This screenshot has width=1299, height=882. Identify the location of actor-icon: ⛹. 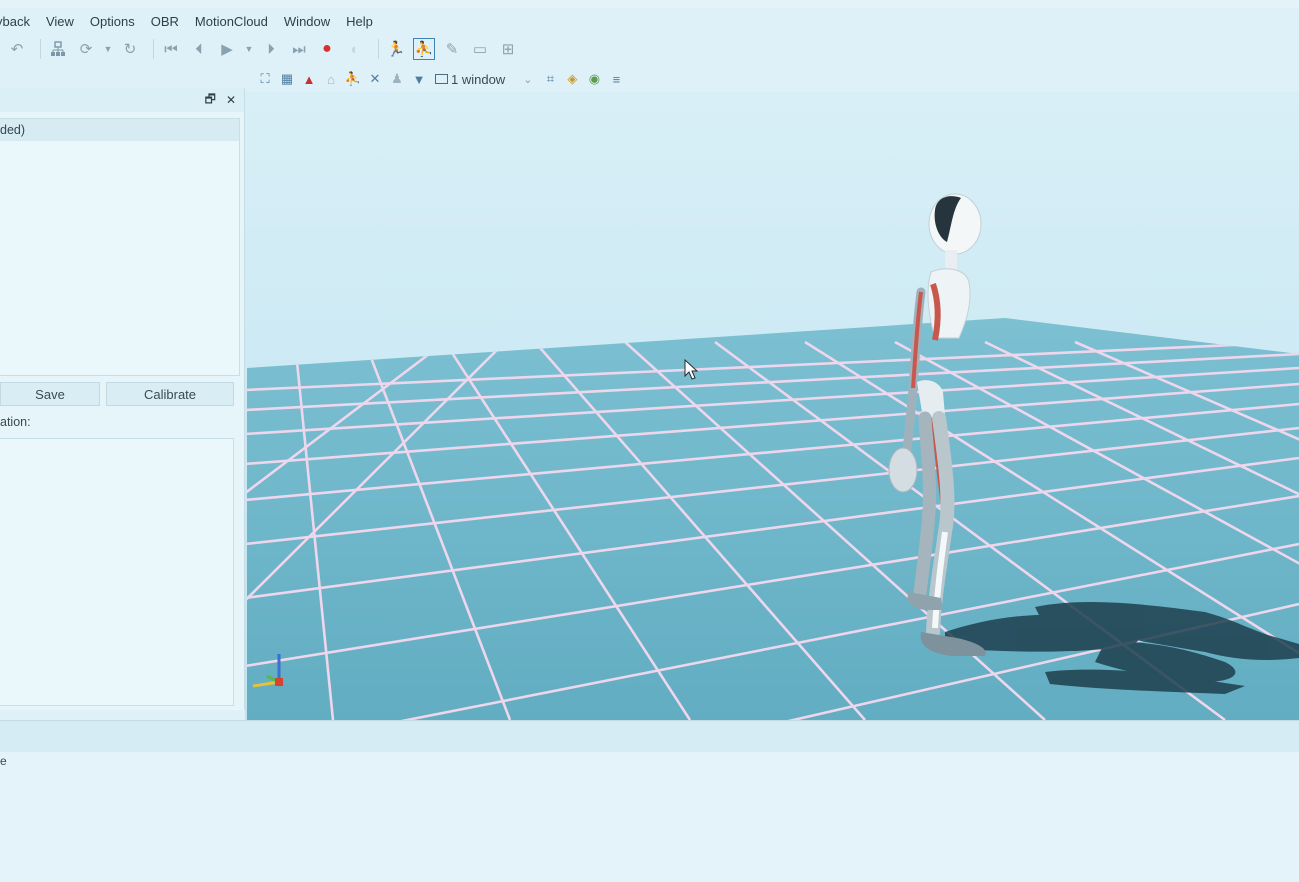
(353, 79).